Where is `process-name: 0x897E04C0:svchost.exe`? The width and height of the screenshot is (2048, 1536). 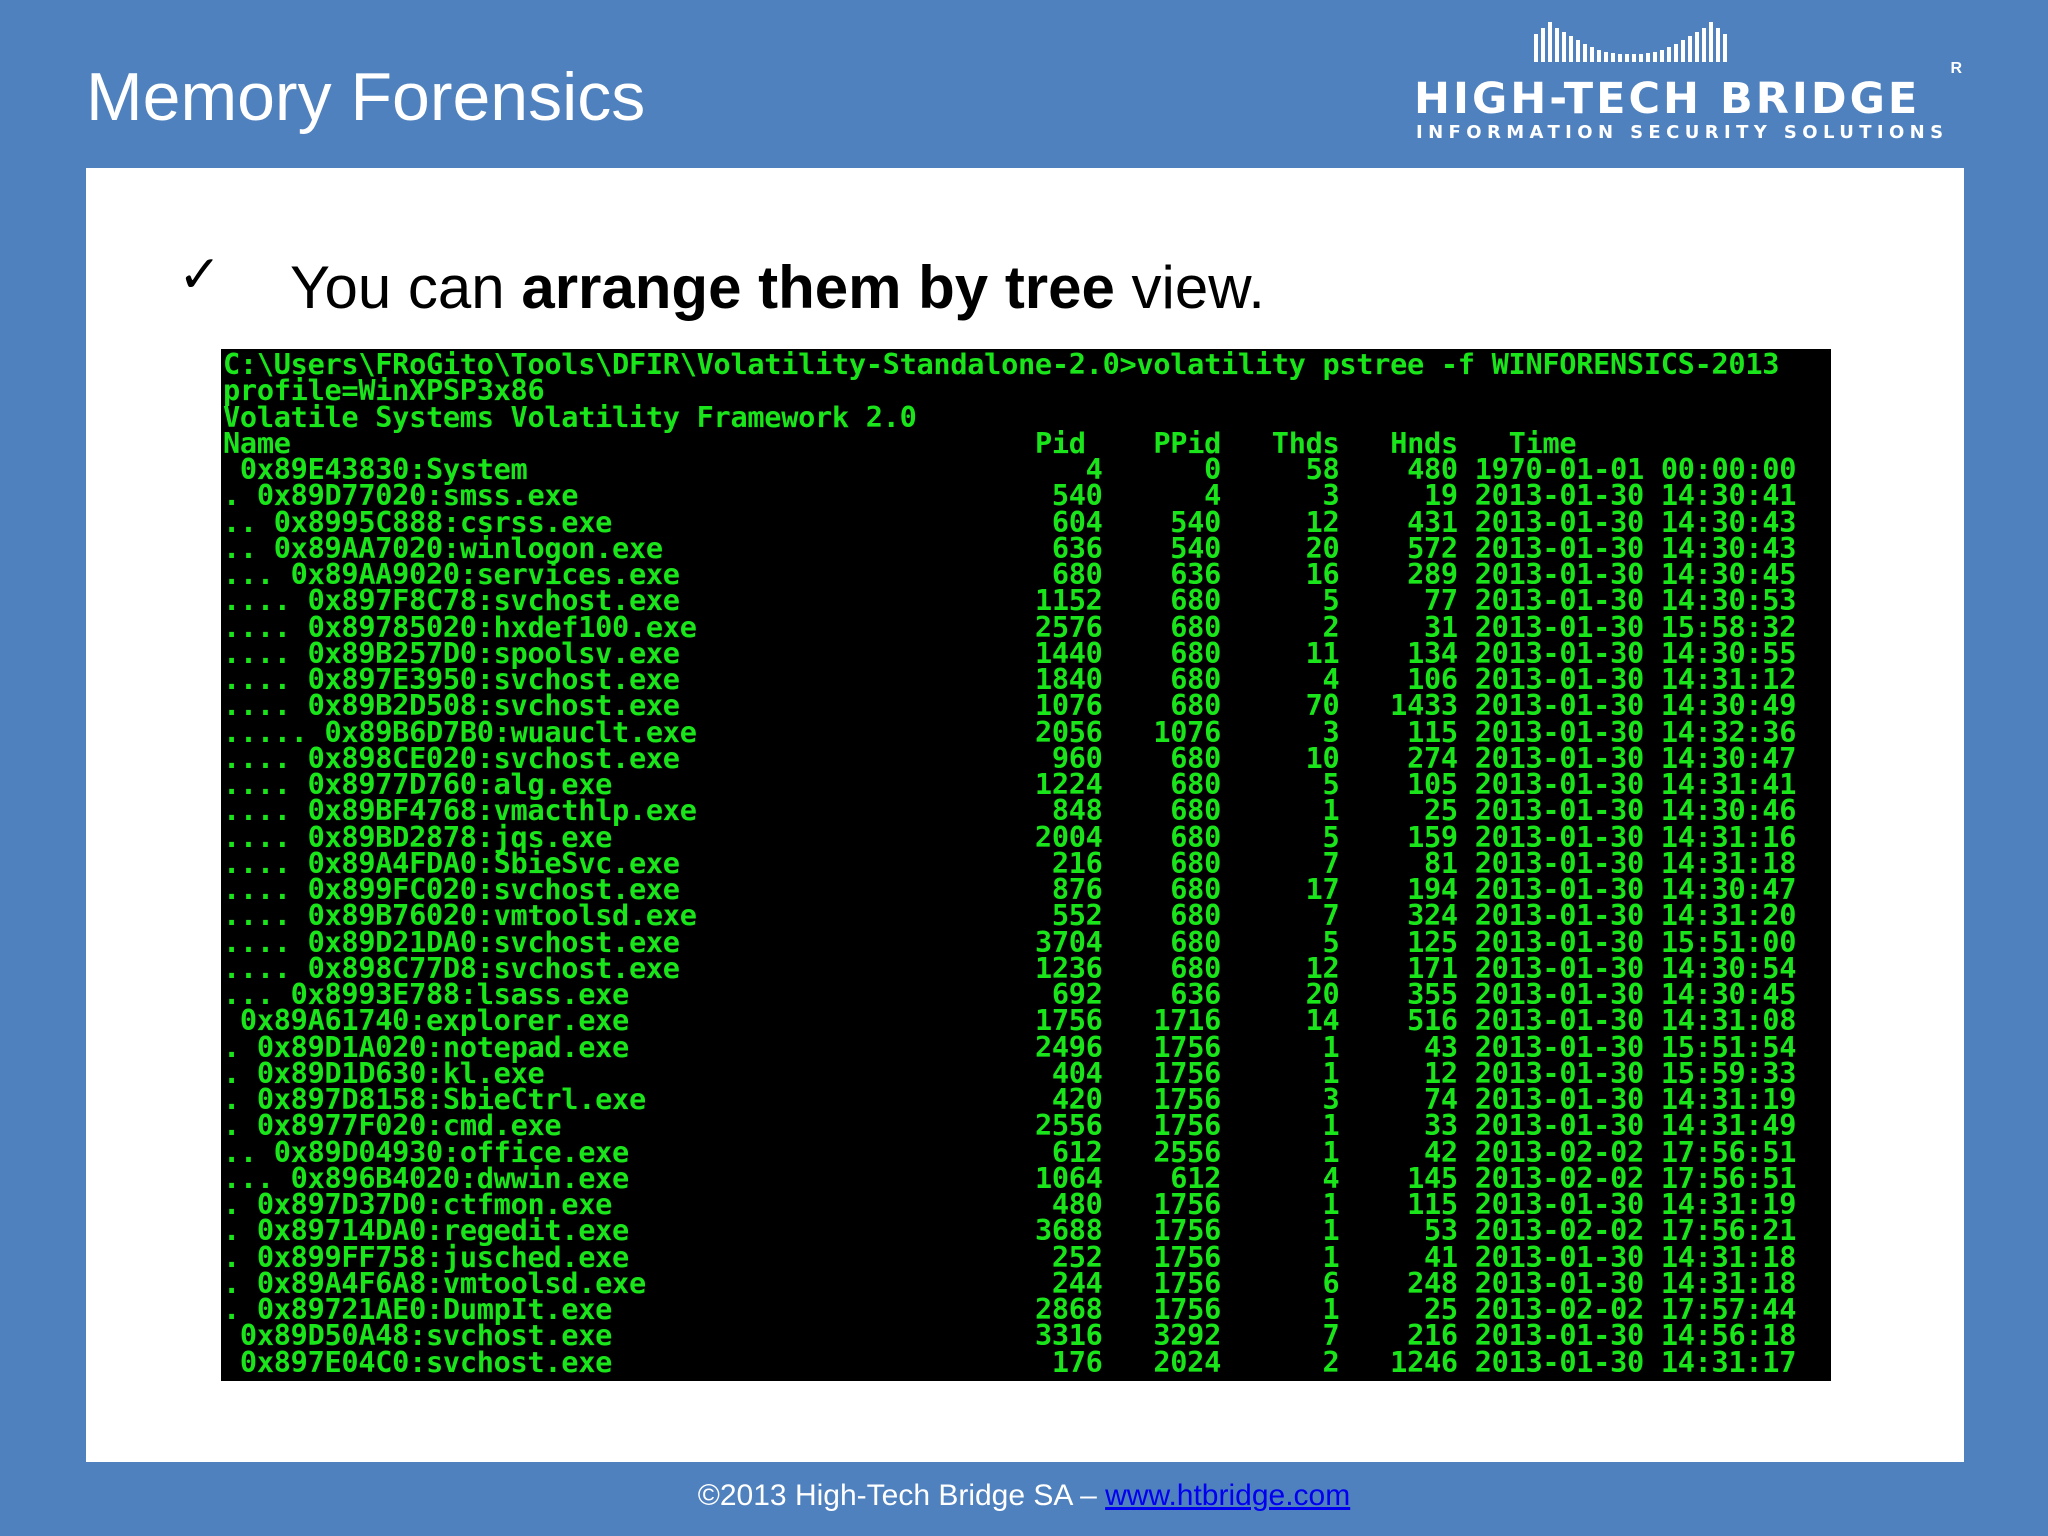 process-name: 0x897E04C0:svchost.exe is located at coordinates (426, 1361).